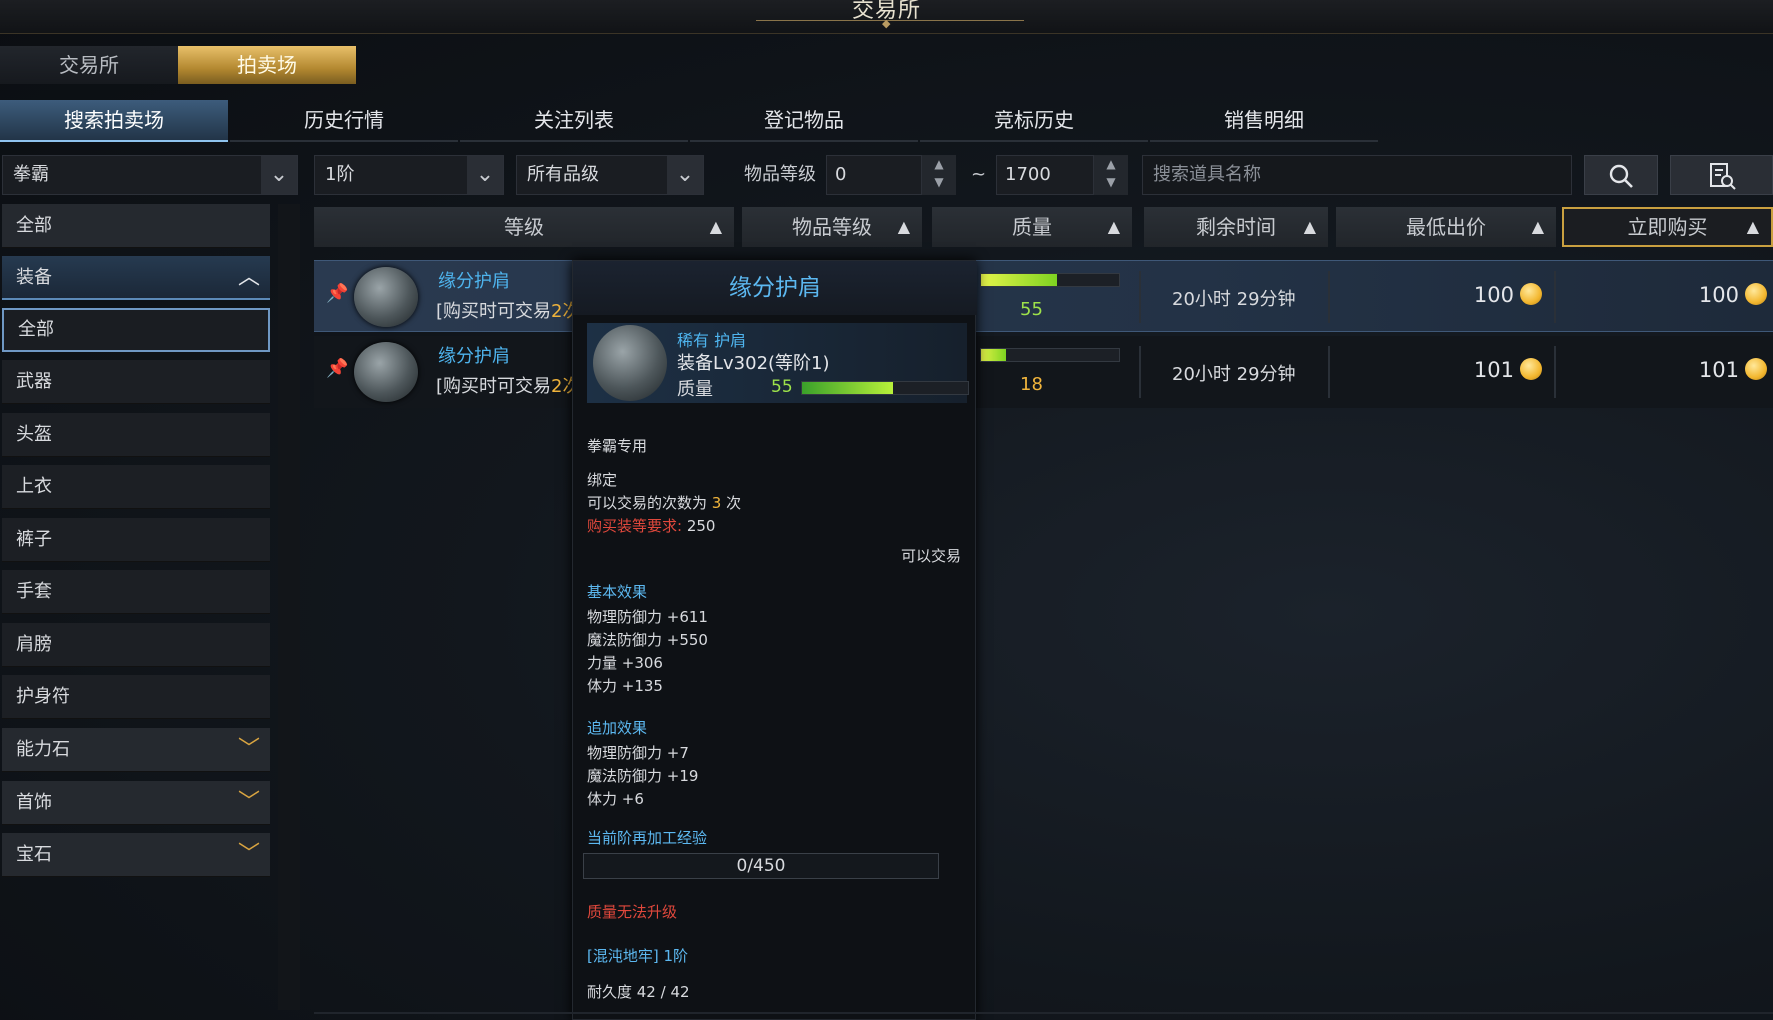 The image size is (1773, 1020). I want to click on column-header-item-level-label: 物品等级, so click(832, 227).